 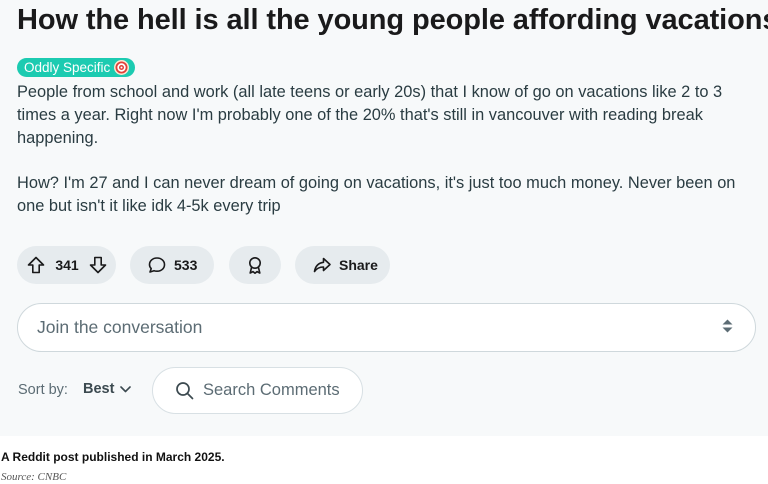 What do you see at coordinates (186, 265) in the screenshot?
I see `comment-count: 533` at bounding box center [186, 265].